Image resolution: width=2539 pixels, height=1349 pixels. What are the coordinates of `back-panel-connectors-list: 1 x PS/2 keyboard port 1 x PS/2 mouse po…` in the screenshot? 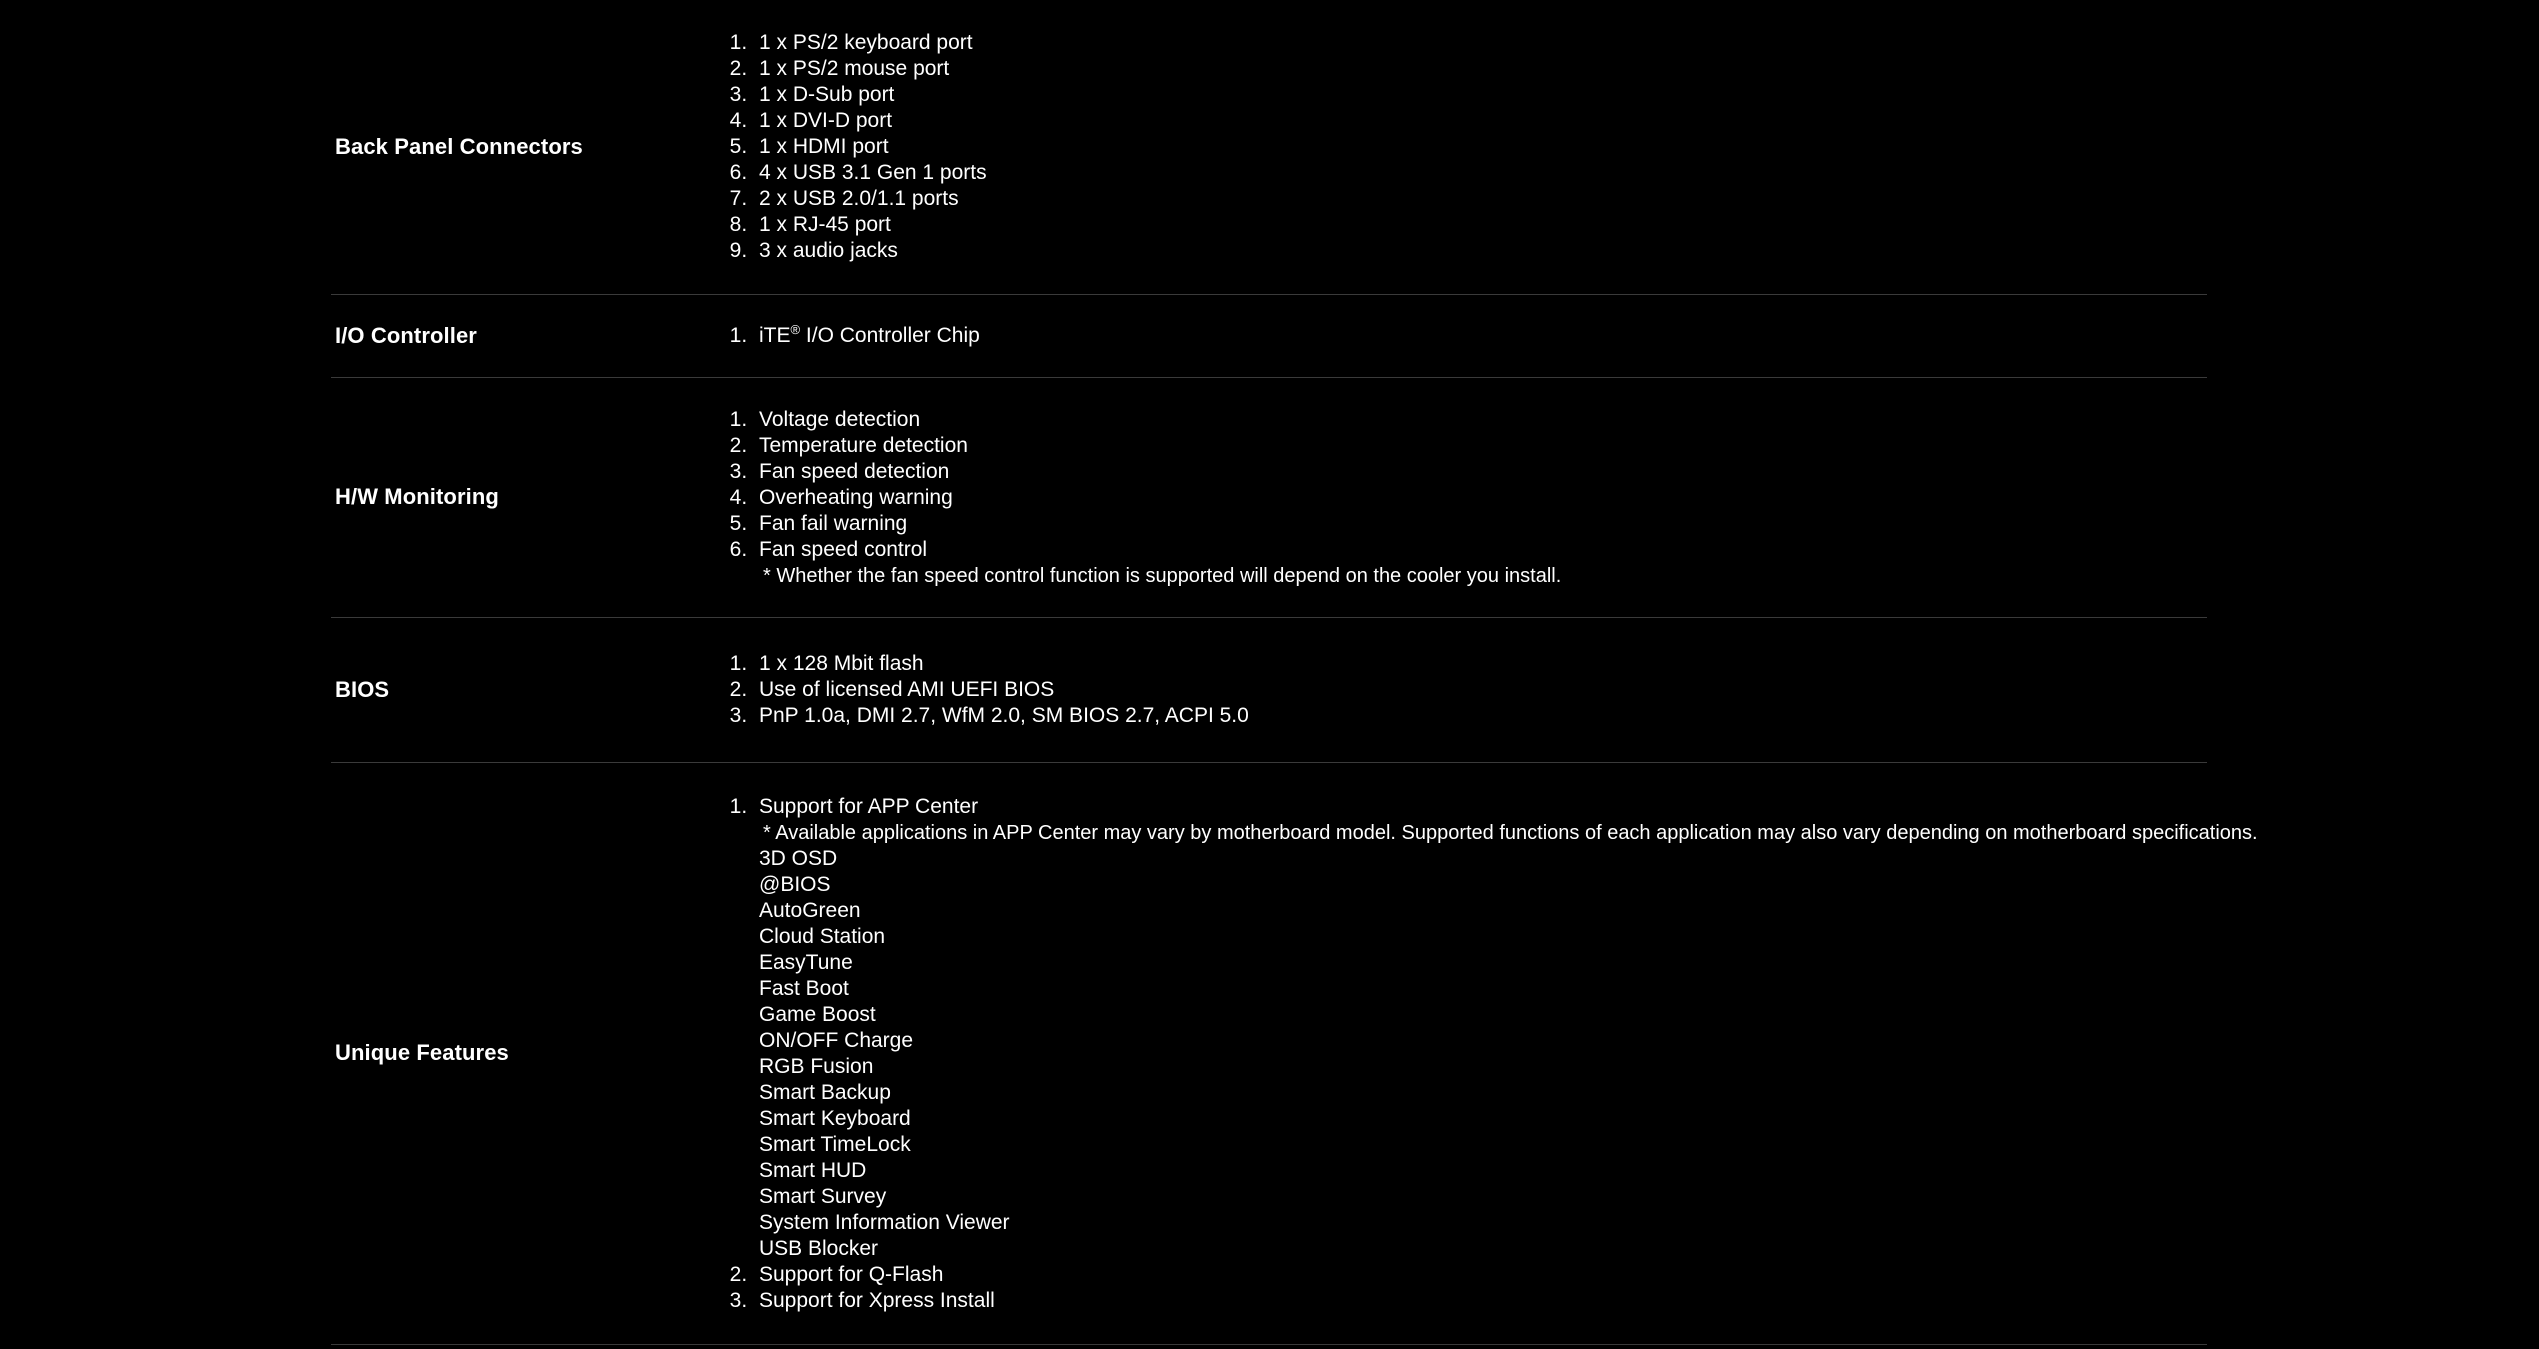 It's located at (856, 147).